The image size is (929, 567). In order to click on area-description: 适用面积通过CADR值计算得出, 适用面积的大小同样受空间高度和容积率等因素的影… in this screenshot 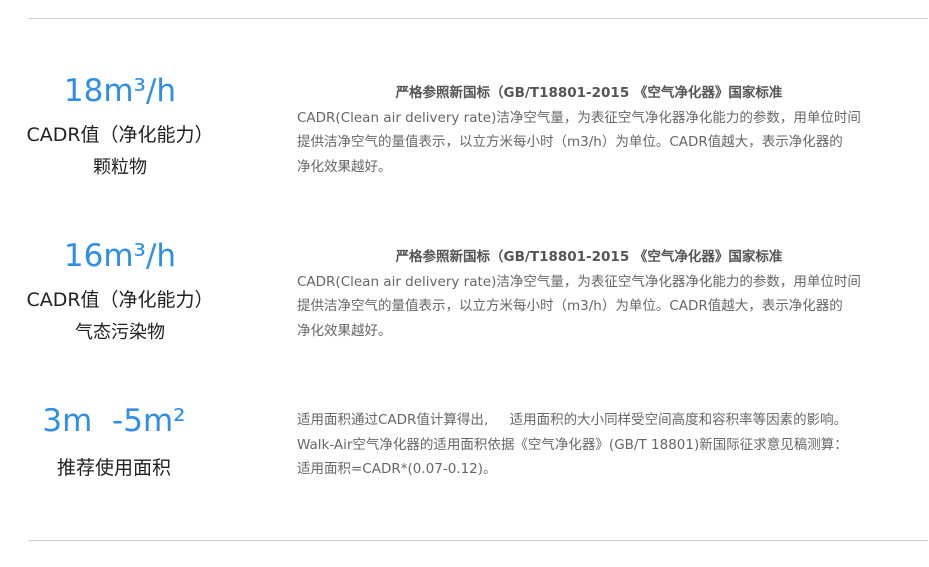, I will do `click(586, 445)`.